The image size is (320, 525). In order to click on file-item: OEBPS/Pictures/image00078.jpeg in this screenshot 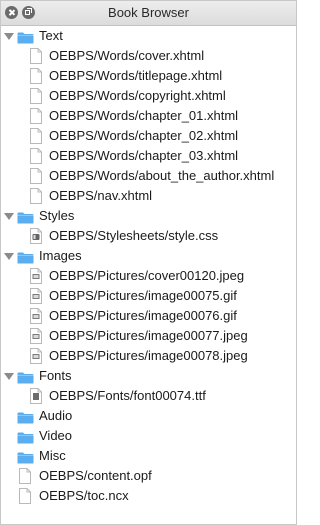, I will do `click(148, 356)`.